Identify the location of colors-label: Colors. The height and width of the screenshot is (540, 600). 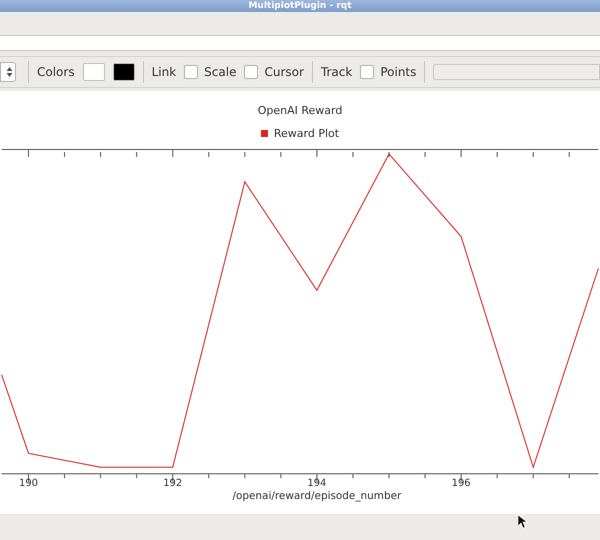
(56, 72).